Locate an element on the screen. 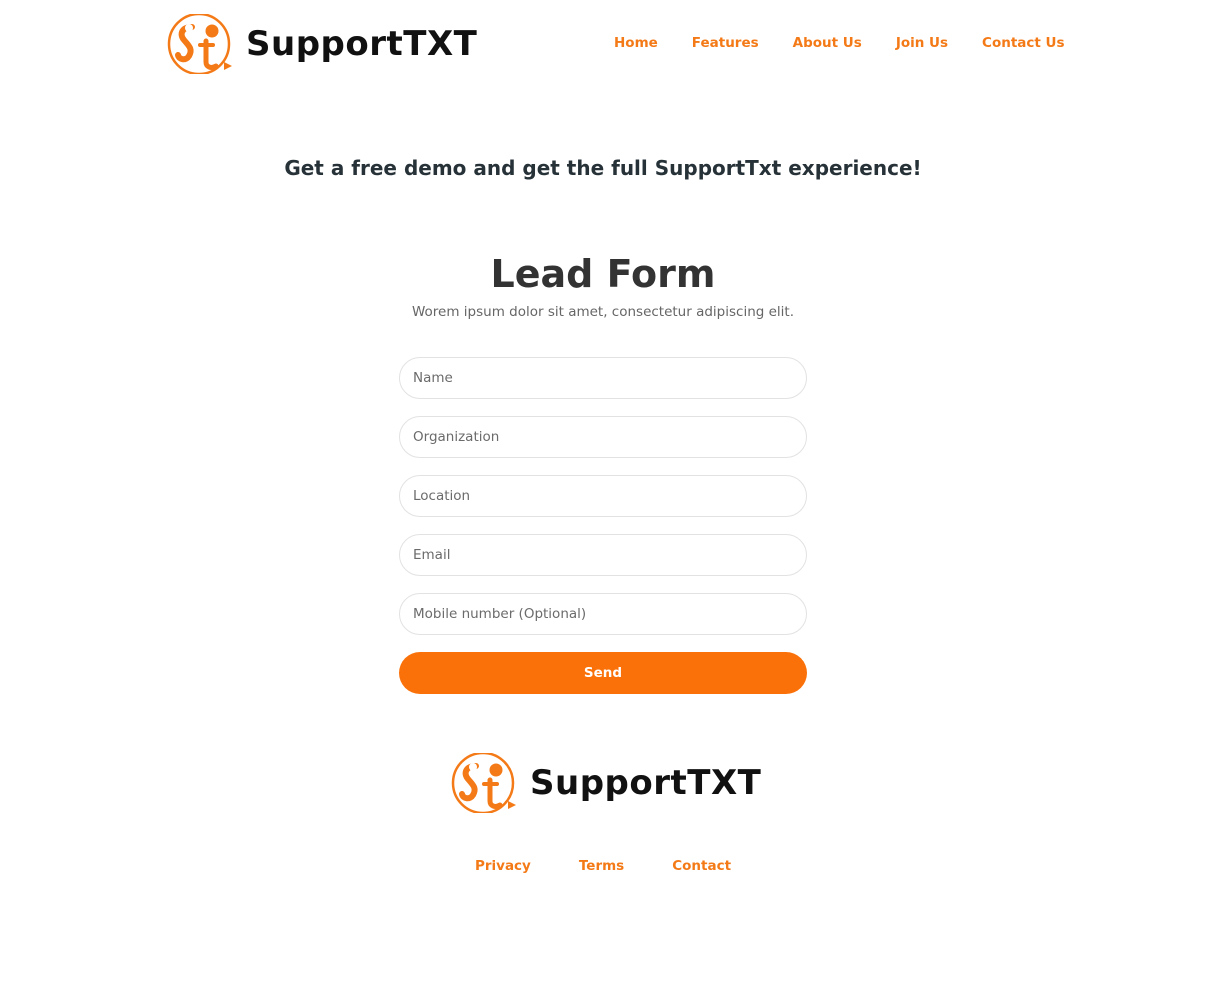 Image resolution: width=1206 pixels, height=1001 pixels. header-logo: SupportTXT is located at coordinates (321, 44).